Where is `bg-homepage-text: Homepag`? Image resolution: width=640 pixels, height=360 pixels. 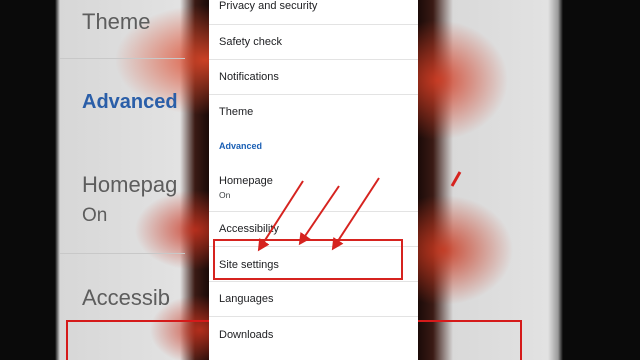
bg-homepage-text: Homepag is located at coordinates (130, 184).